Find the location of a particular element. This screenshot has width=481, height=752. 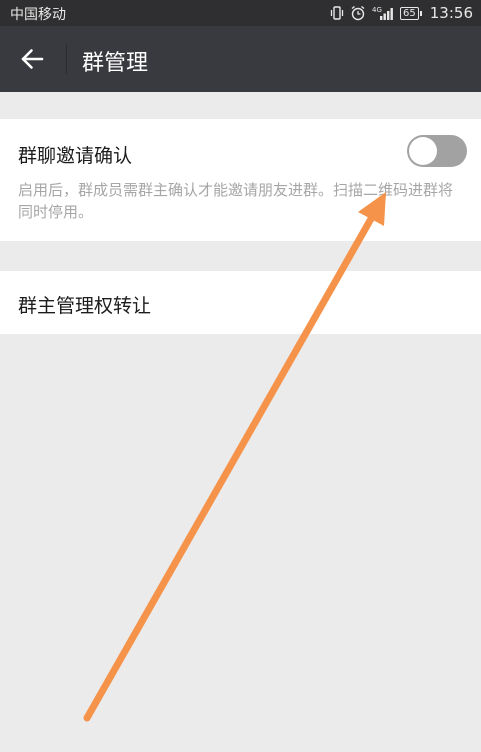

status-bar: 中国移动 4G 65 13:56 is located at coordinates (240, 13).